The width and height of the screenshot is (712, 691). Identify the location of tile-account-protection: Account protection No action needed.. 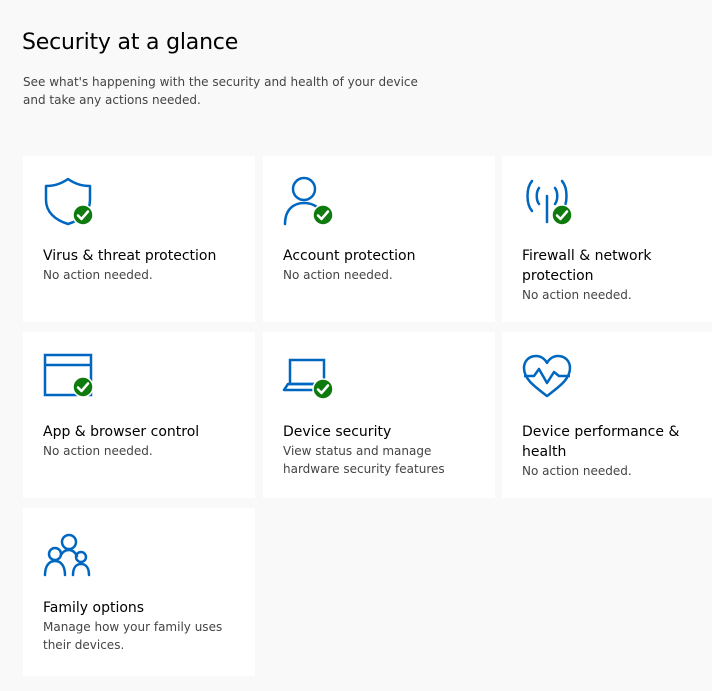
(379, 239).